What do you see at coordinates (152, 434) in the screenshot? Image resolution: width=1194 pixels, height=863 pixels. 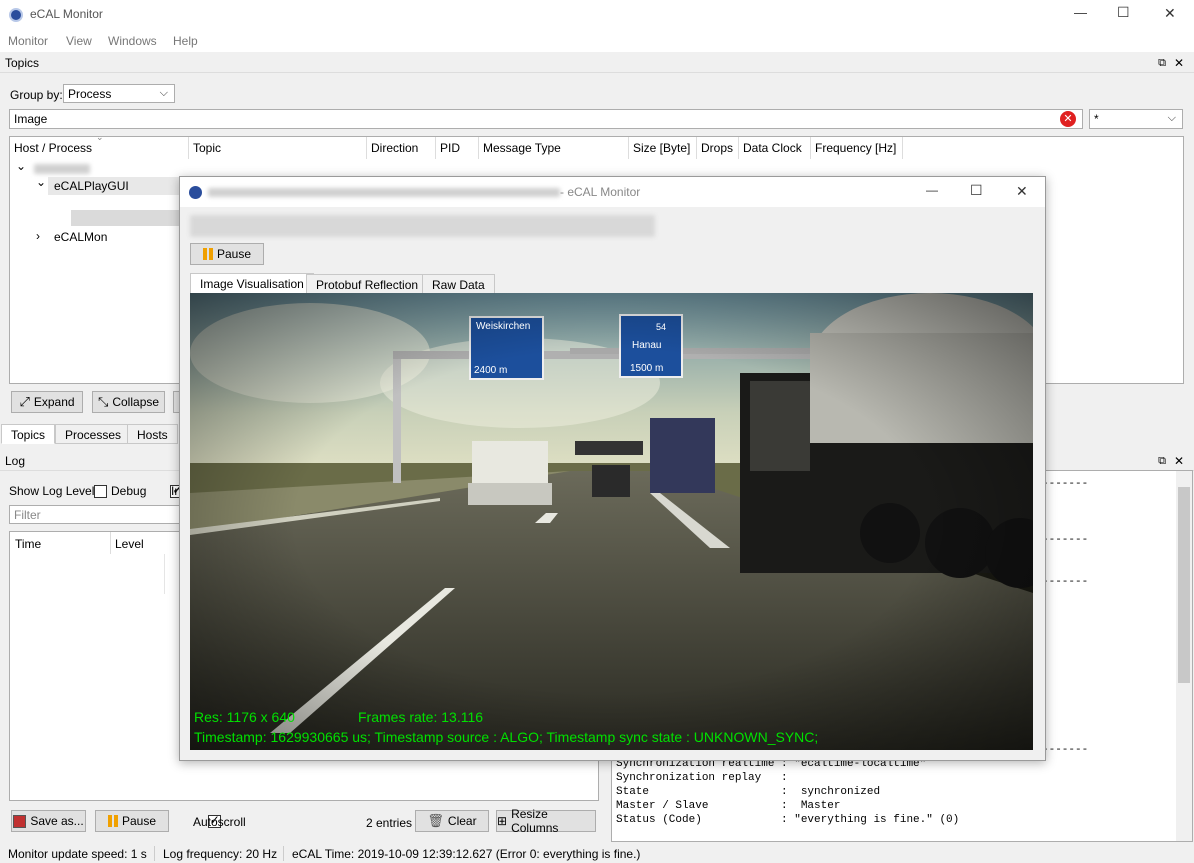 I see `tab-hosts: Hosts` at bounding box center [152, 434].